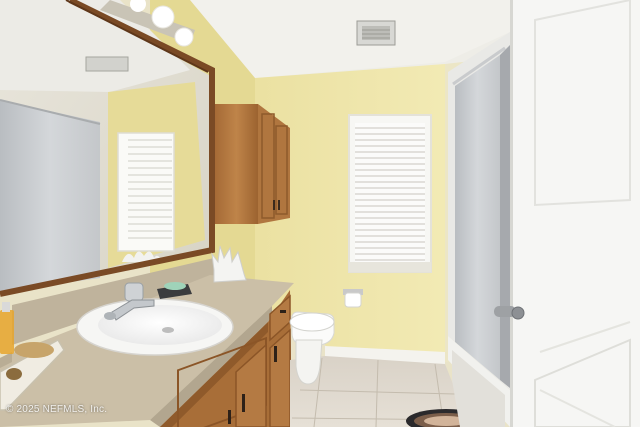  I want to click on window-blinds, so click(390, 193).